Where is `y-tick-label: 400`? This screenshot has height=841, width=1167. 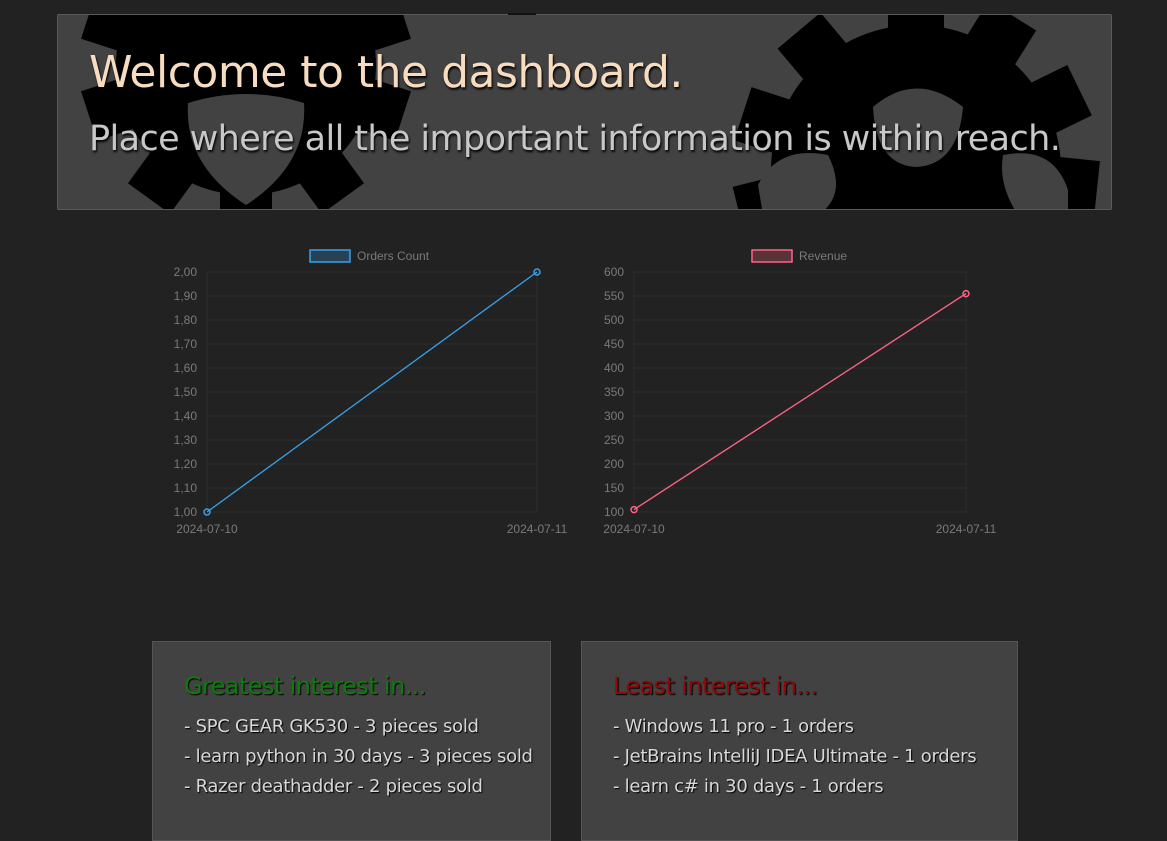
y-tick-label: 400 is located at coordinates (614, 368).